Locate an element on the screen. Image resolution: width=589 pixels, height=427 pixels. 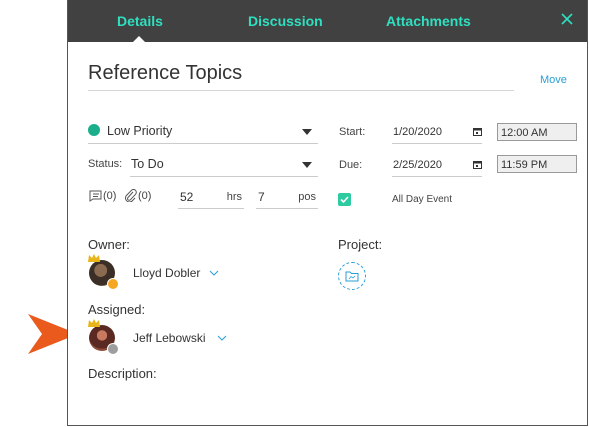
pos-field: 7 pos is located at coordinates (287, 197).